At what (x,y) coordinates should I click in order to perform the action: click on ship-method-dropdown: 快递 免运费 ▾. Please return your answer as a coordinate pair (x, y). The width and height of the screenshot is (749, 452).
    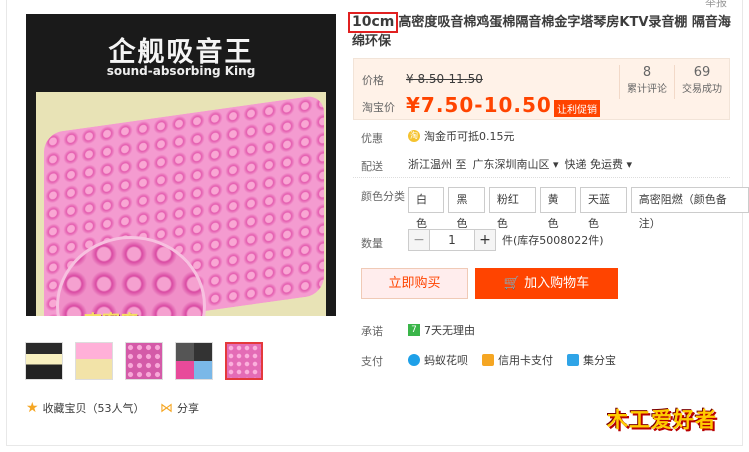
    Looking at the image, I should click on (599, 164).